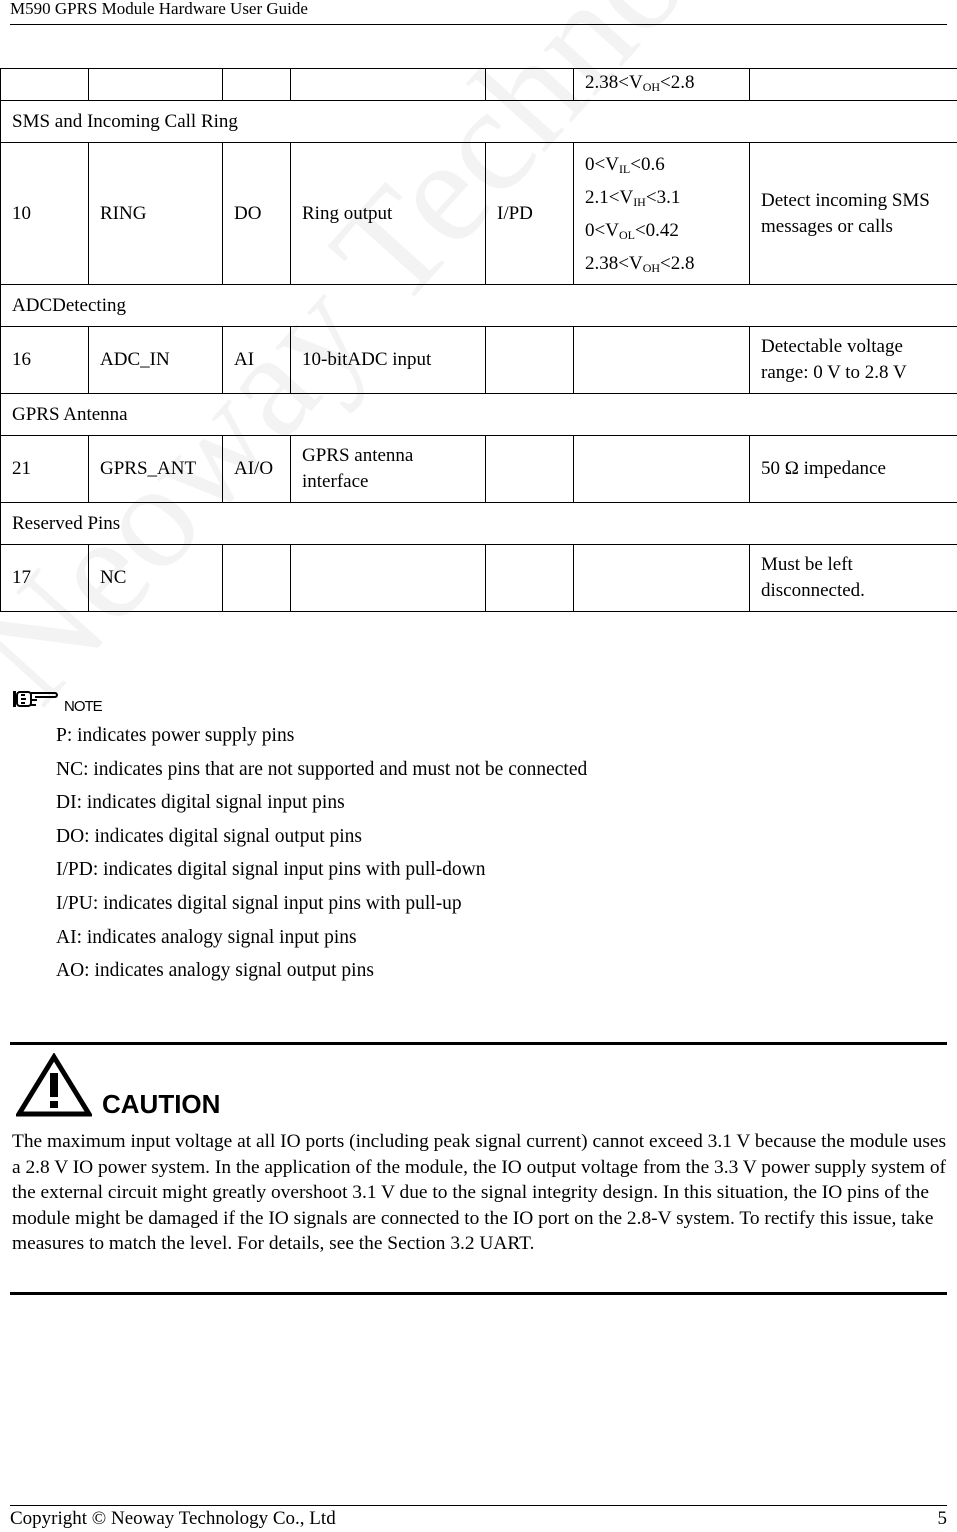 This screenshot has width=957, height=1532. I want to click on section-label: GPRS Antenna, so click(479, 415).